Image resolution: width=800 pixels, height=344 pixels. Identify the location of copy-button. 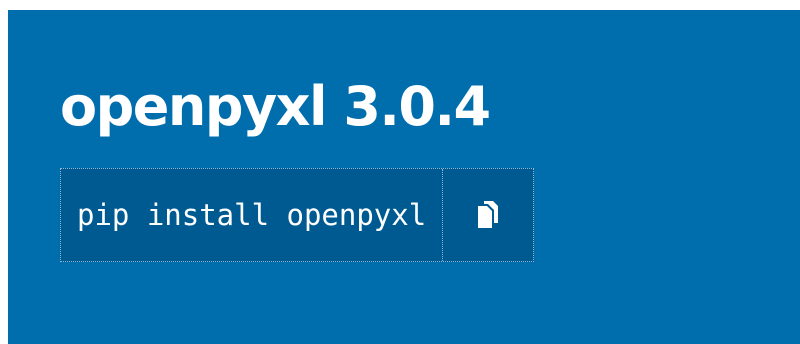
(488, 215).